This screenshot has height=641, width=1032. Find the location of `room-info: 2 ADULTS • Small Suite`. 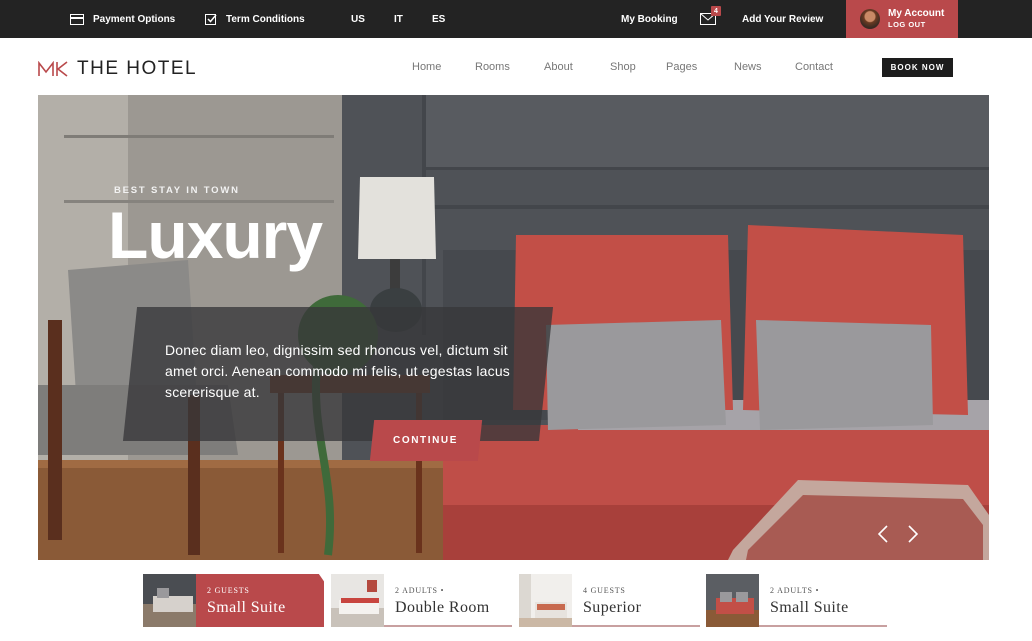

room-info: 2 ADULTS • Small Suite is located at coordinates (823, 600).